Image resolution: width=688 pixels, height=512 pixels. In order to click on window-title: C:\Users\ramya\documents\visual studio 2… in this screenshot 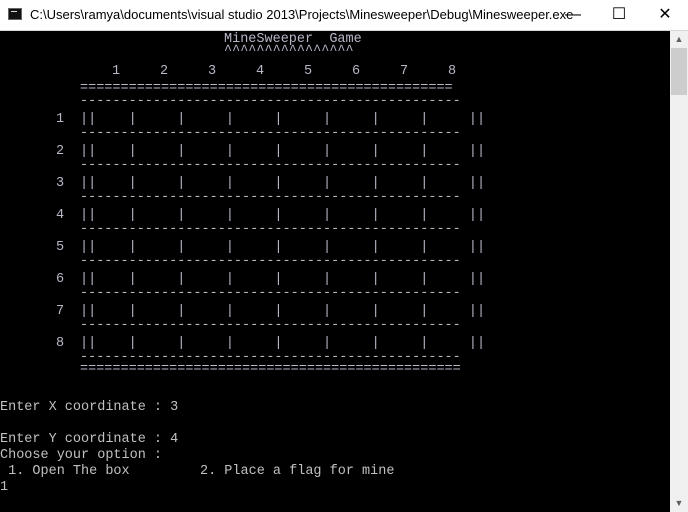, I will do `click(302, 14)`.